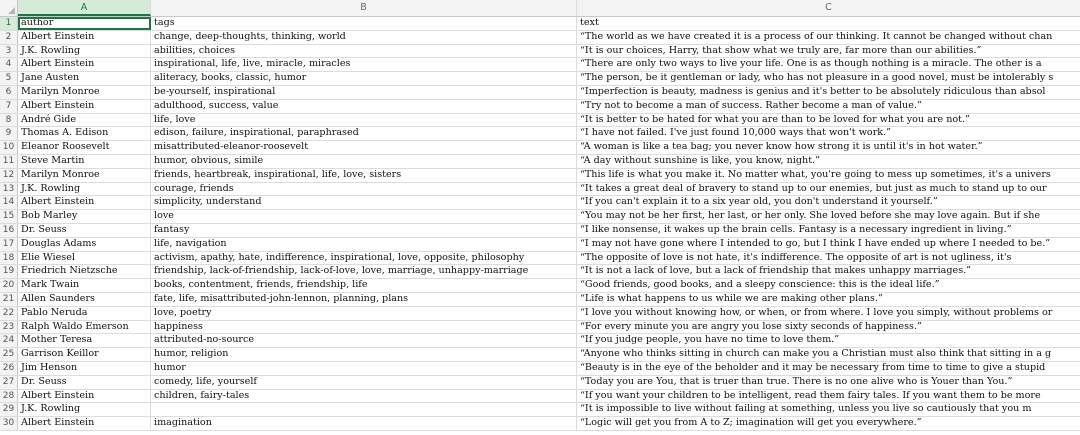 The width and height of the screenshot is (1080, 435). I want to click on row-number: 4, so click(9, 65).